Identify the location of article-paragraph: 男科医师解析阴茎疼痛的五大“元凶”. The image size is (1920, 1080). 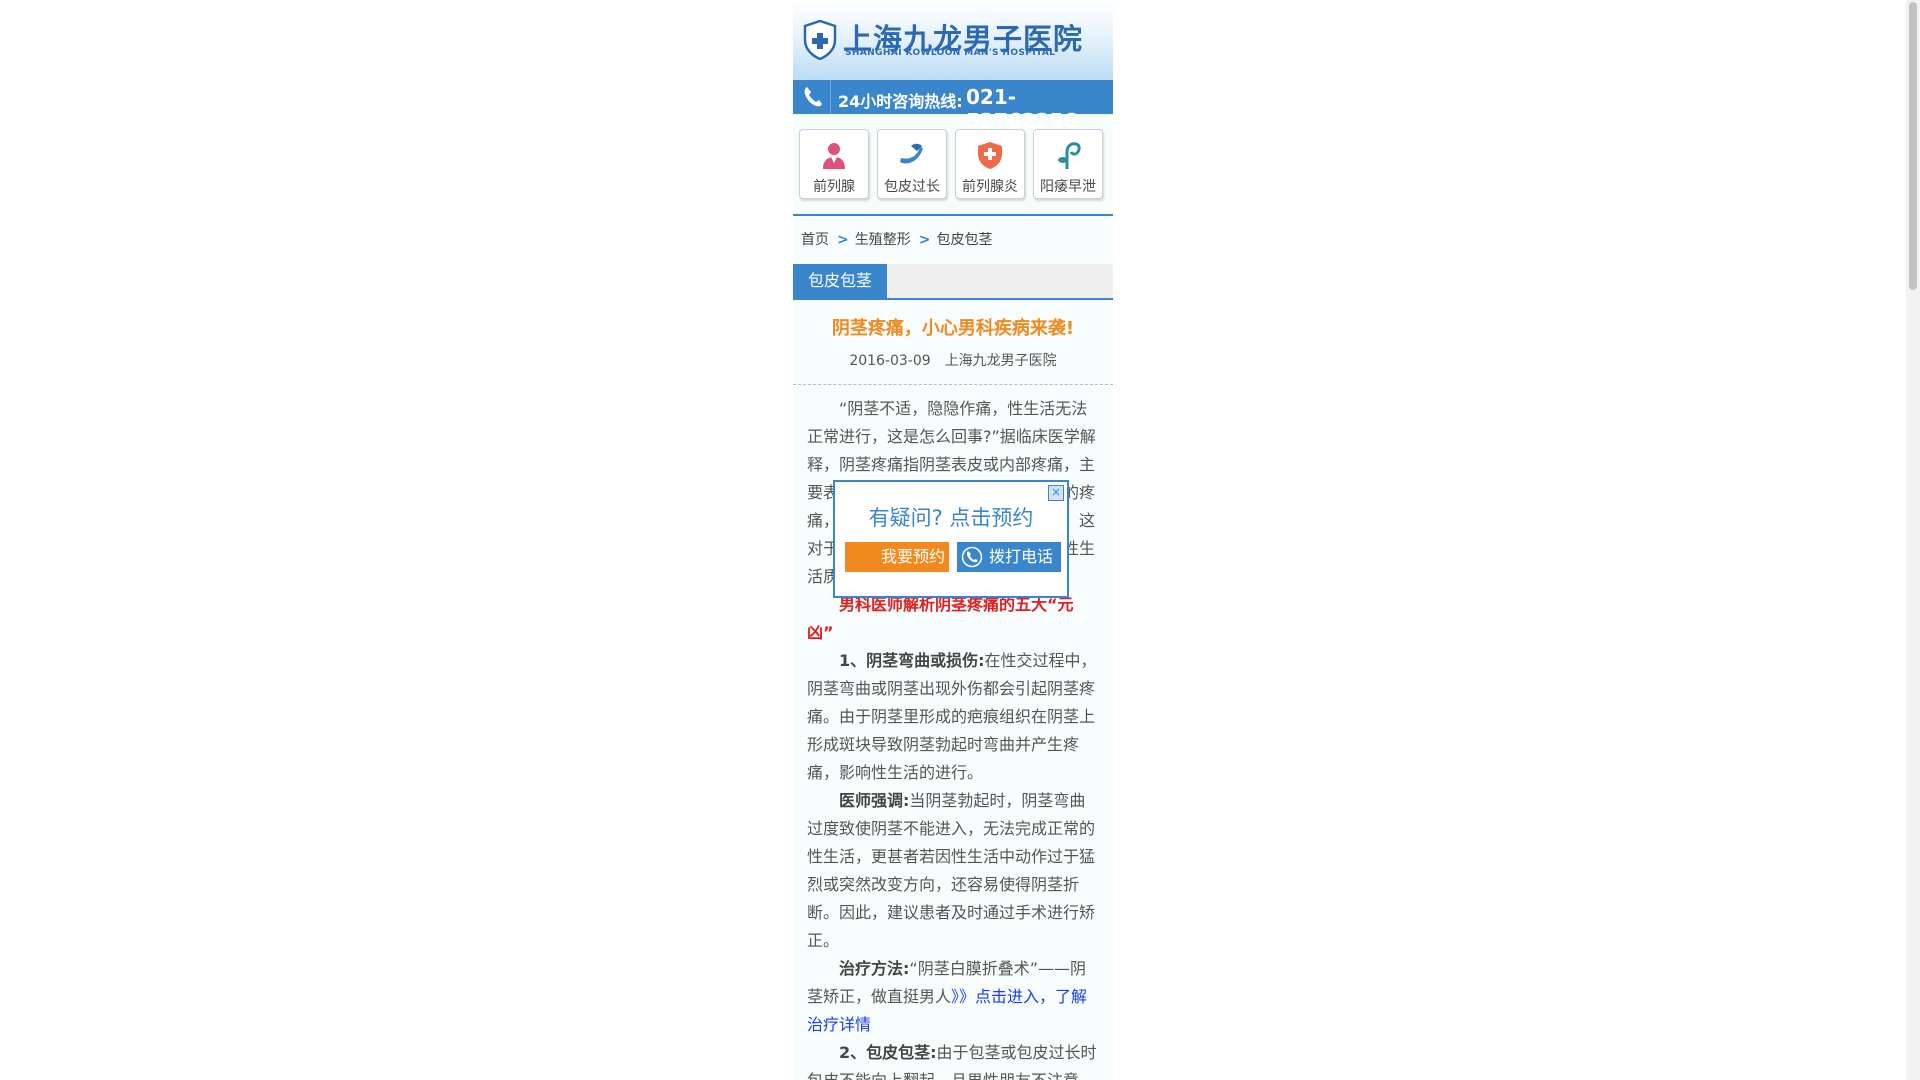
(953, 619).